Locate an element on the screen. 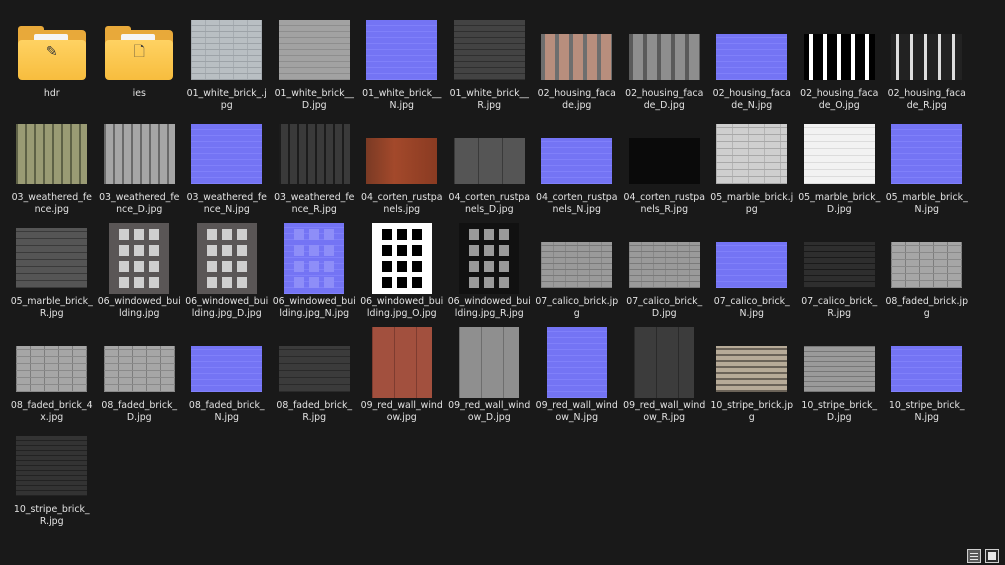 This screenshot has height=565, width=1005. file-name-label: 02_housing_facade_D.jpg is located at coordinates (664, 99).